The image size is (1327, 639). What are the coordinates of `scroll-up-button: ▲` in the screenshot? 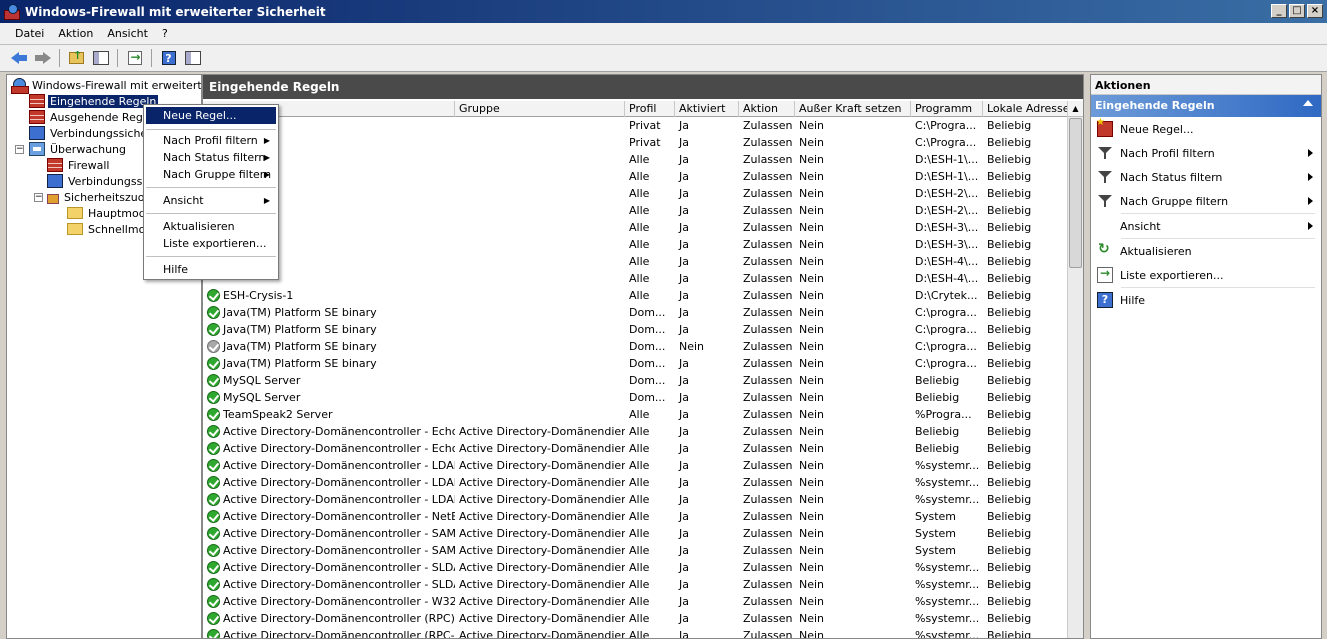 It's located at (1075, 109).